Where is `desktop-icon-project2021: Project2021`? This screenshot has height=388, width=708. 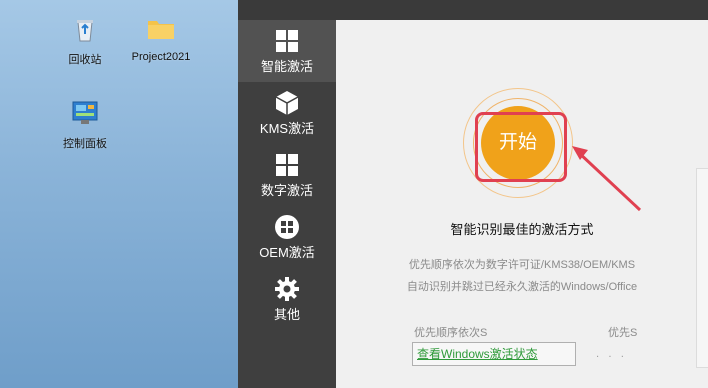 desktop-icon-project2021: Project2021 is located at coordinates (161, 38).